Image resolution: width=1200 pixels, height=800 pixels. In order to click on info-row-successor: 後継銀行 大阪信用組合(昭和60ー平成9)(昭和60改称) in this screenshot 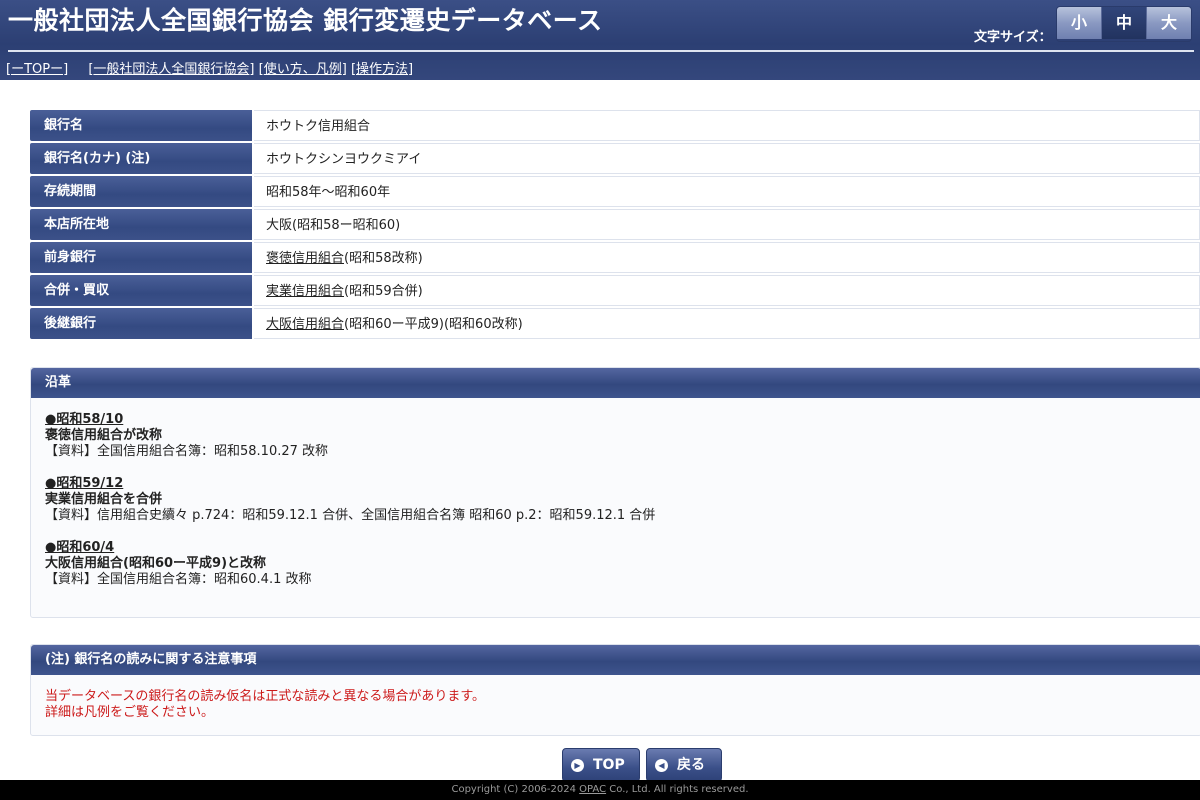, I will do `click(615, 323)`.